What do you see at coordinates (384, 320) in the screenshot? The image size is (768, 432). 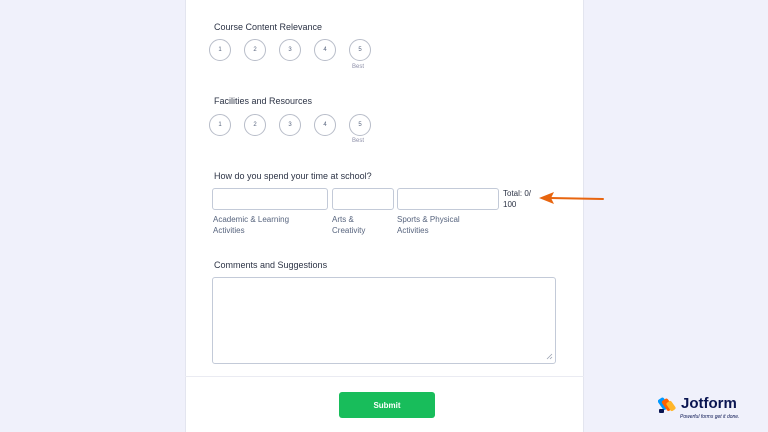 I see `comments-textarea` at bounding box center [384, 320].